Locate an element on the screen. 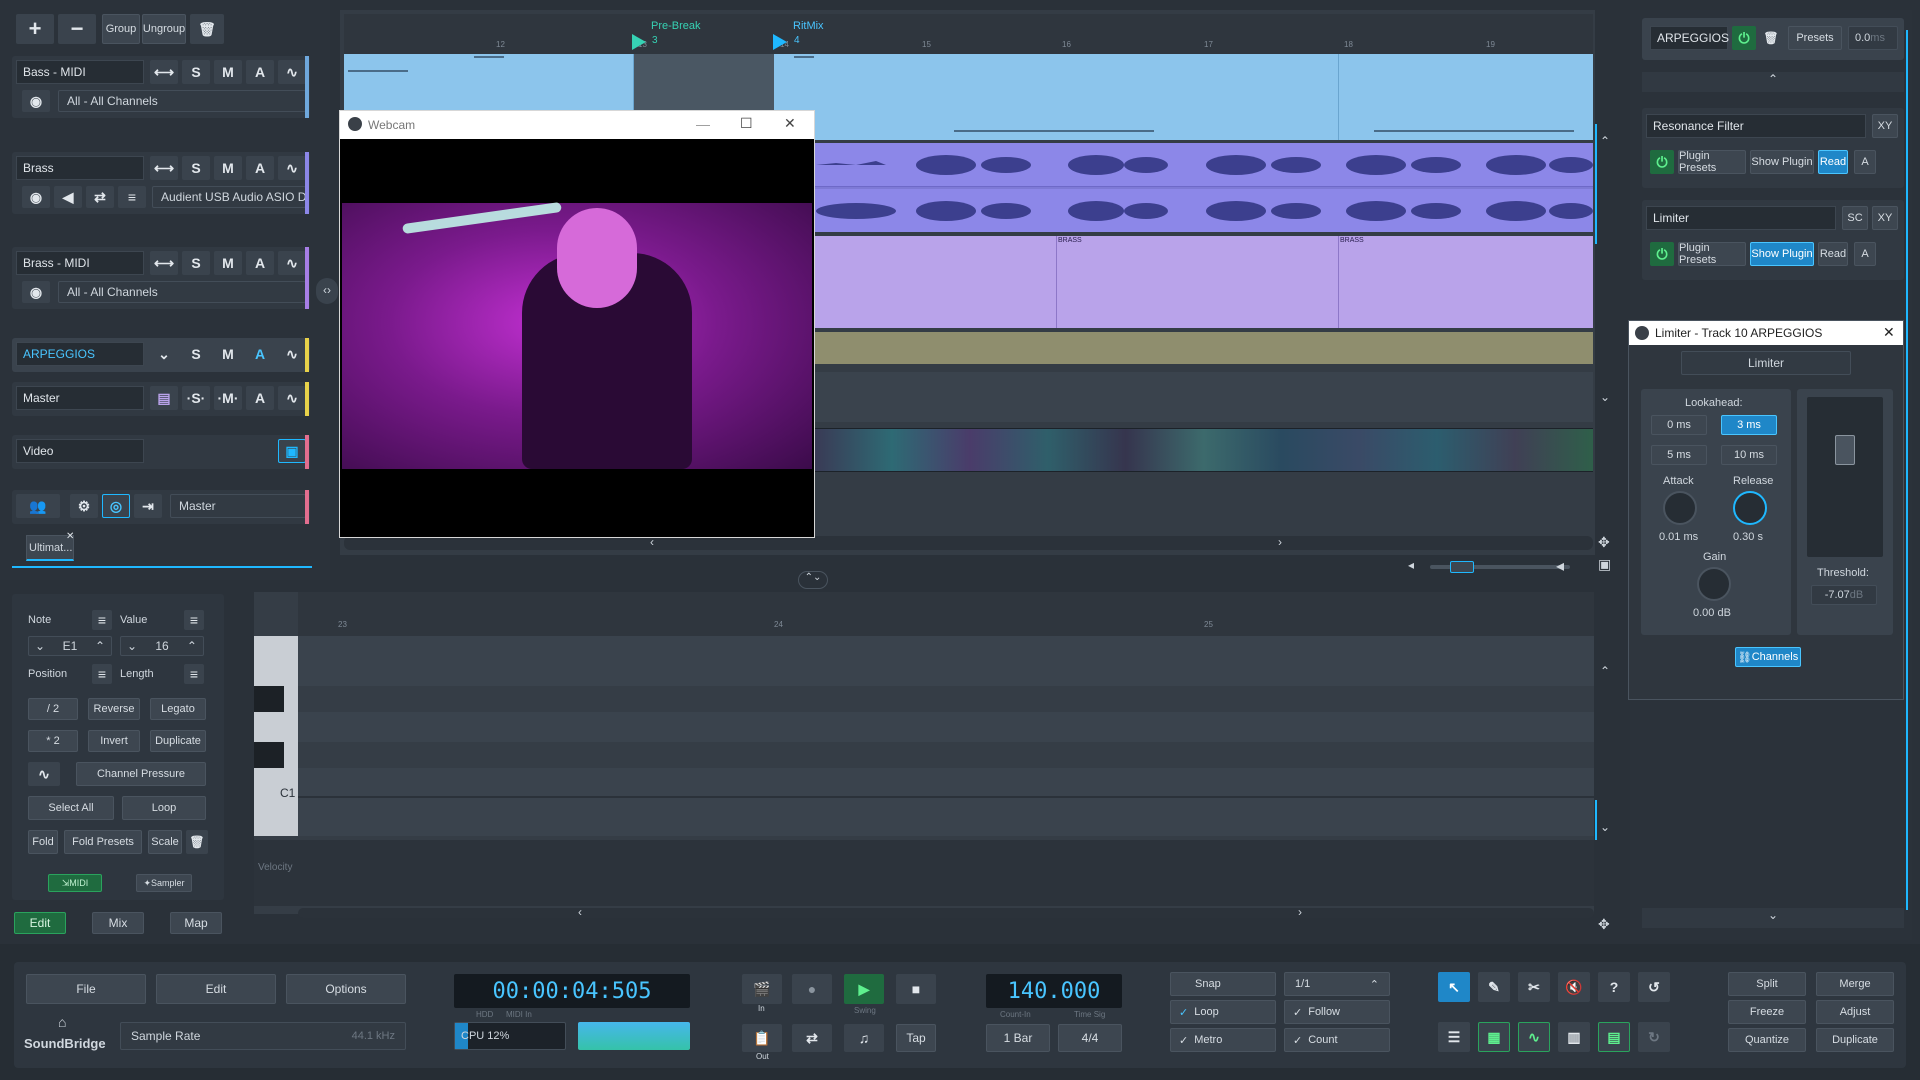 The image size is (1920, 1080). offset-field: 0.0 ms is located at coordinates (1873, 38).